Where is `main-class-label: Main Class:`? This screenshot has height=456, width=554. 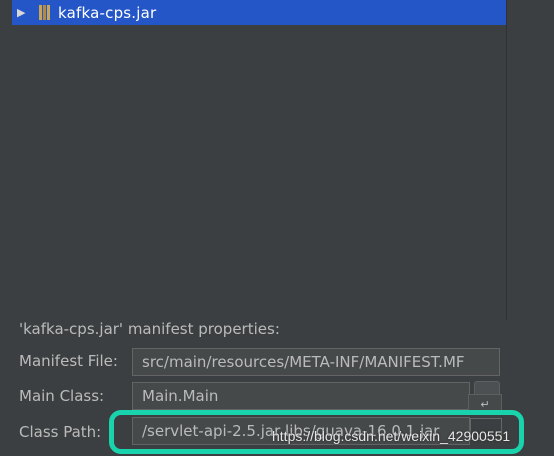 main-class-label: Main Class: is located at coordinates (62, 396).